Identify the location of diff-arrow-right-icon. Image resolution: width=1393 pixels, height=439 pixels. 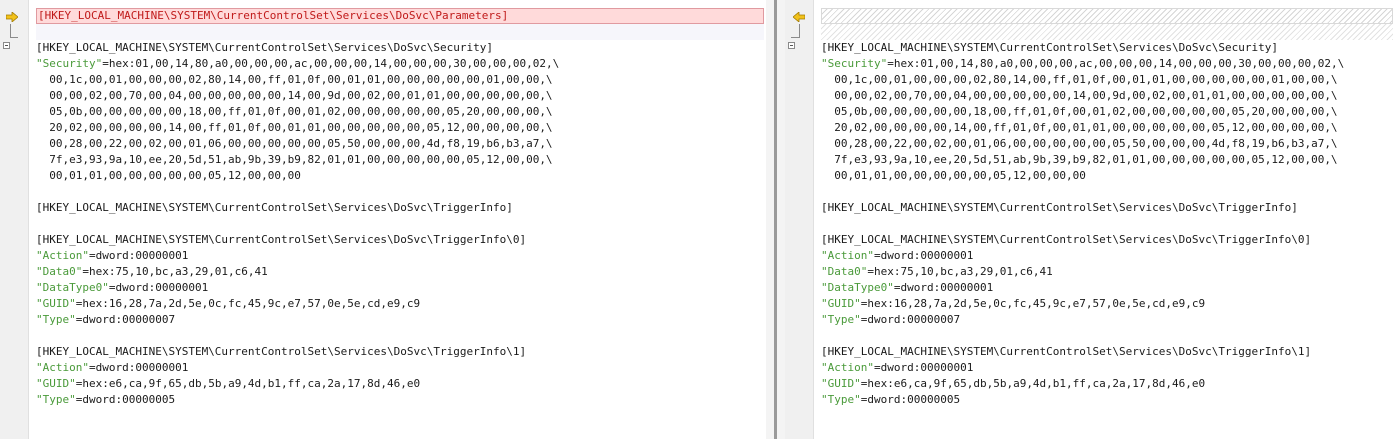
(12, 17).